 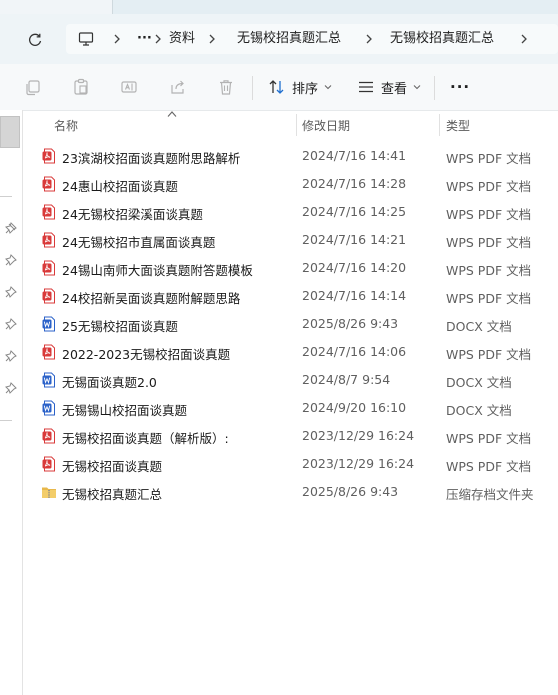 I want to click on file-modified-date: 2024/7/16 14:28, so click(x=354, y=183).